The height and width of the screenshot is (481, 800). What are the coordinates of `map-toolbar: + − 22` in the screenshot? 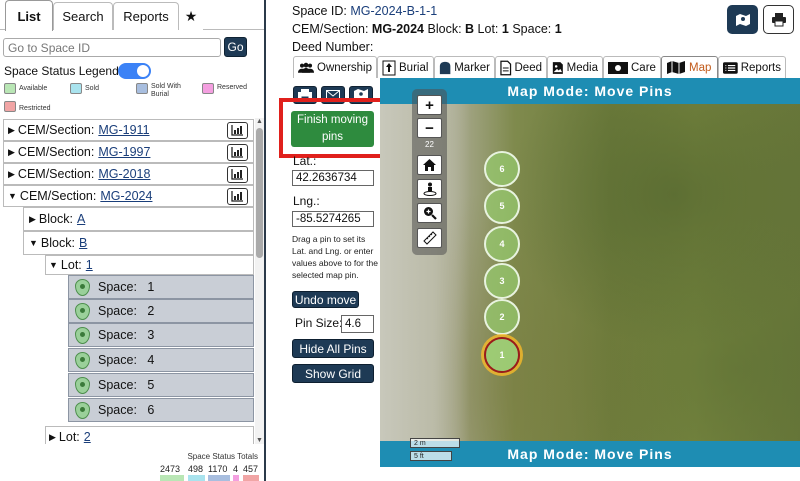 It's located at (429, 172).